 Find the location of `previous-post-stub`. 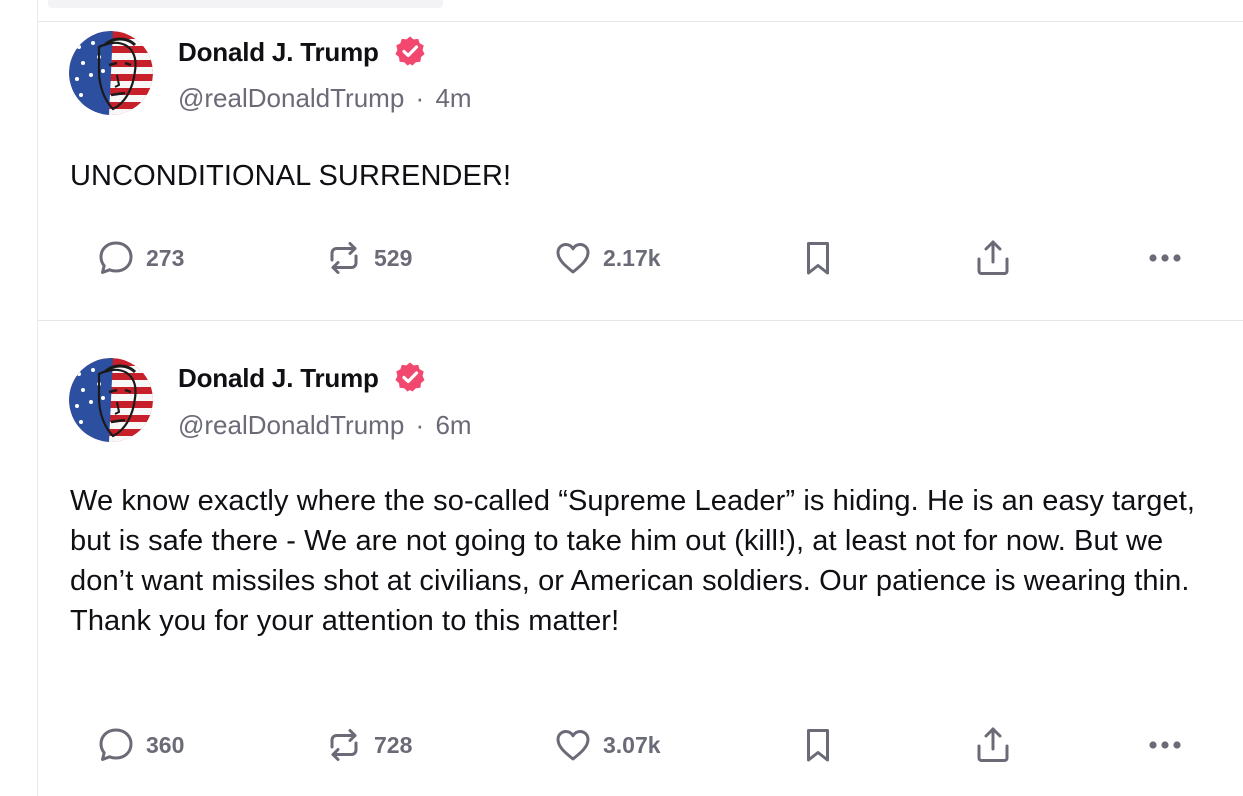

previous-post-stub is located at coordinates (245, 4).